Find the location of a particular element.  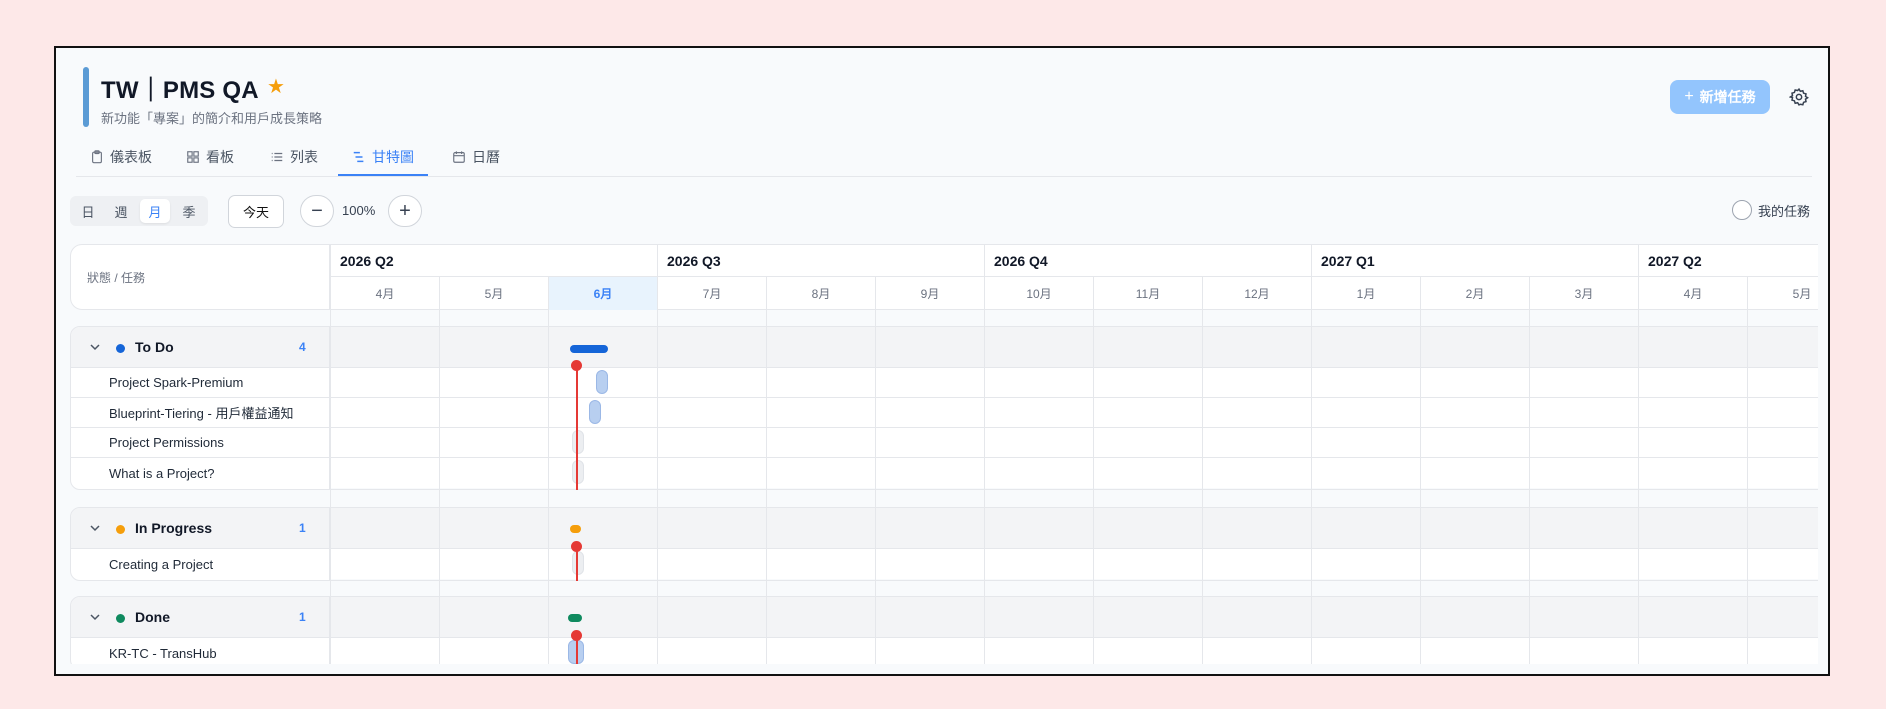

group-header: In Progress 1 is located at coordinates (200, 528).